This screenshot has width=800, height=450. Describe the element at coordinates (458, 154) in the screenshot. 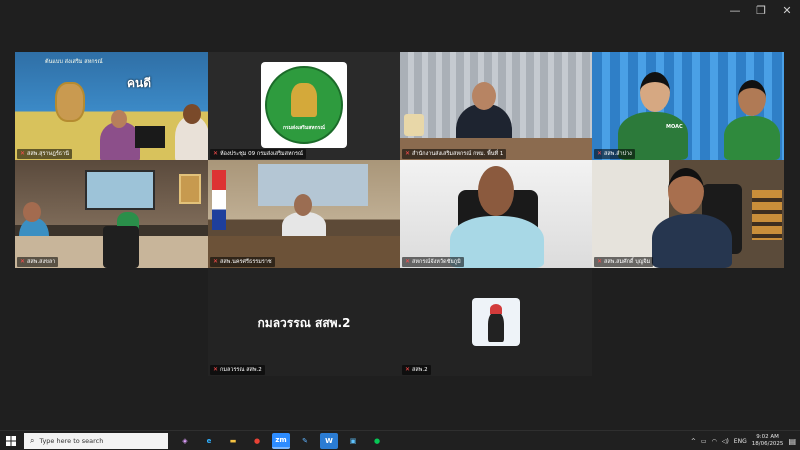

I see `participant-name: สำนักงานส่งเสริมสหกรณ์ กทม. พื้นที่ 1` at that location.